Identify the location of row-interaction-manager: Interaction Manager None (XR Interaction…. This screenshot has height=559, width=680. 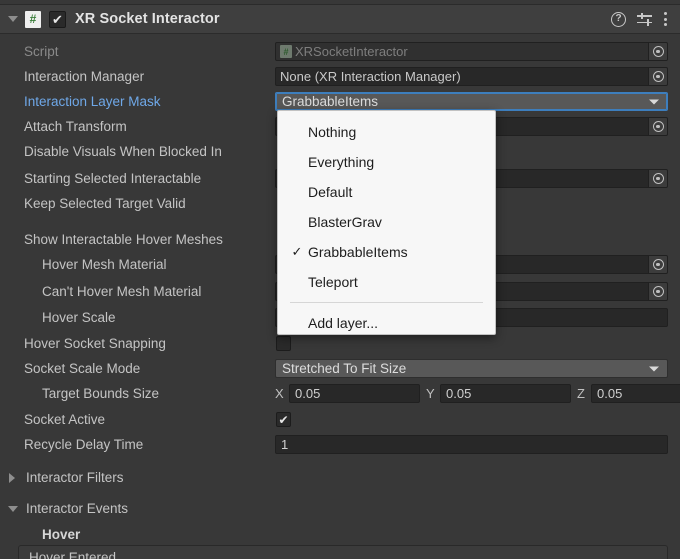
(340, 76).